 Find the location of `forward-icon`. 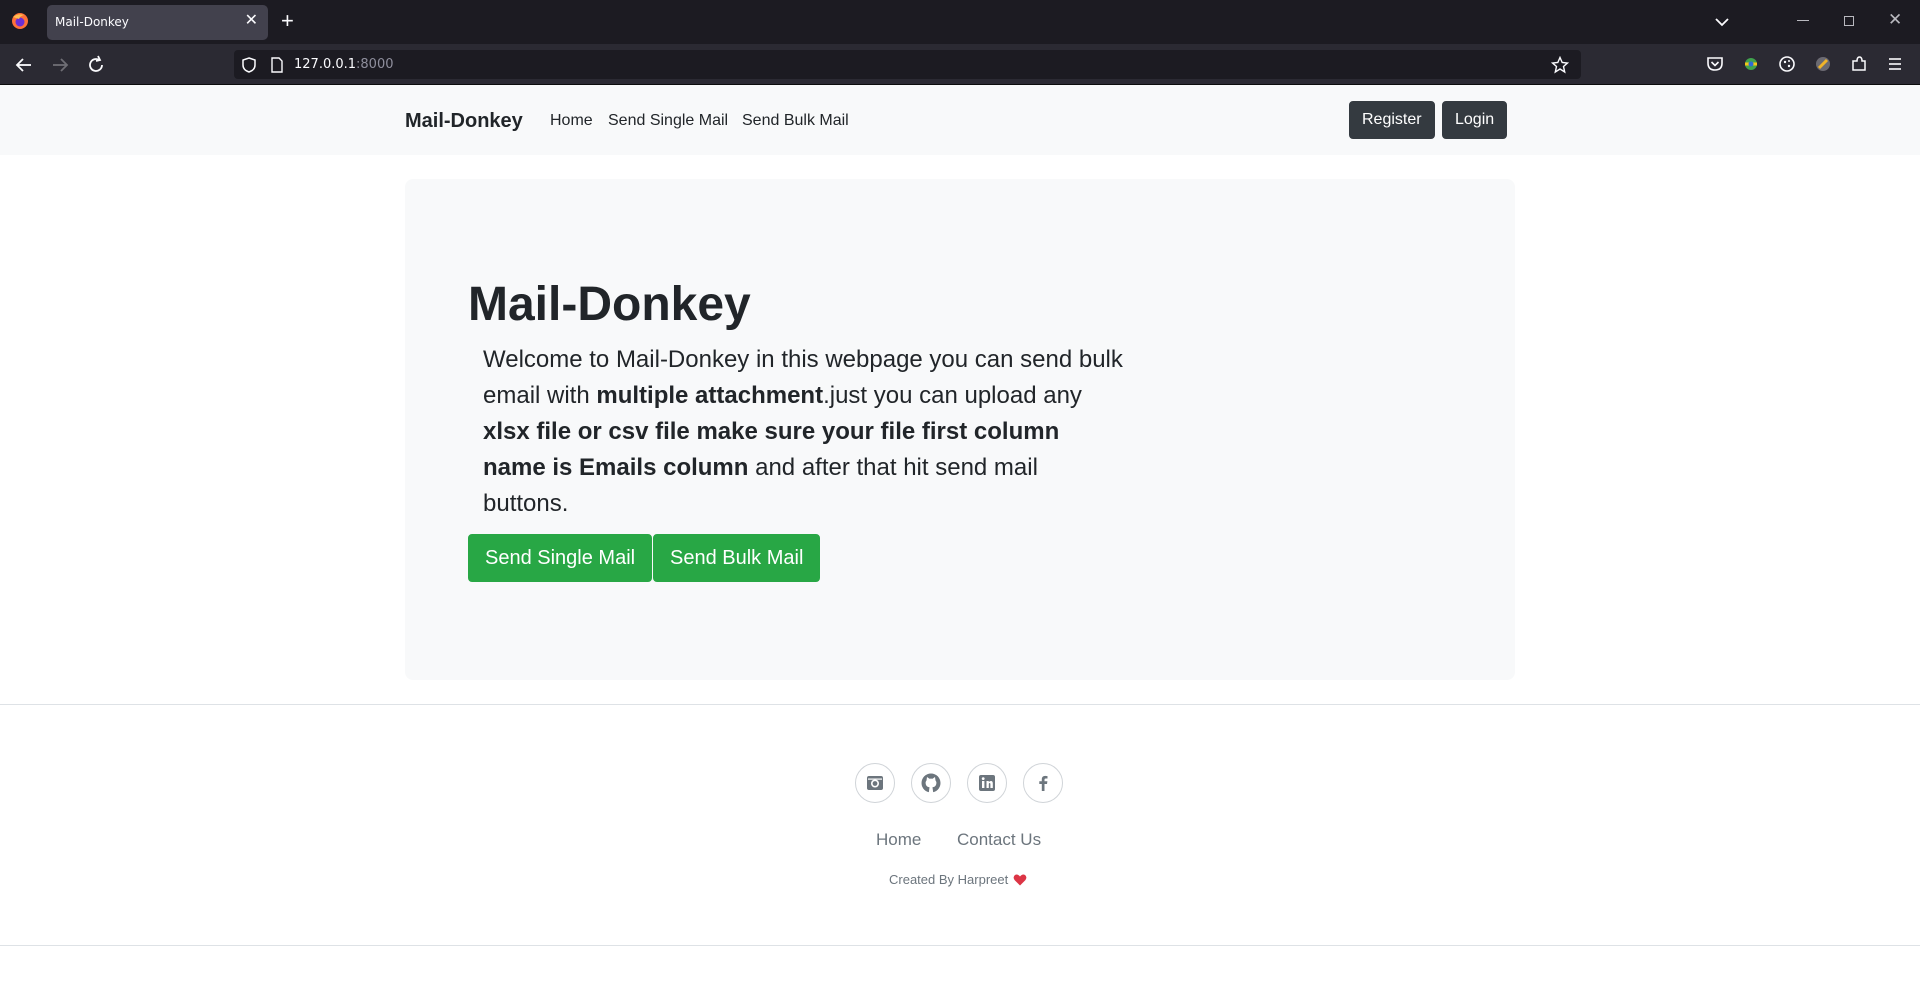

forward-icon is located at coordinates (60, 65).